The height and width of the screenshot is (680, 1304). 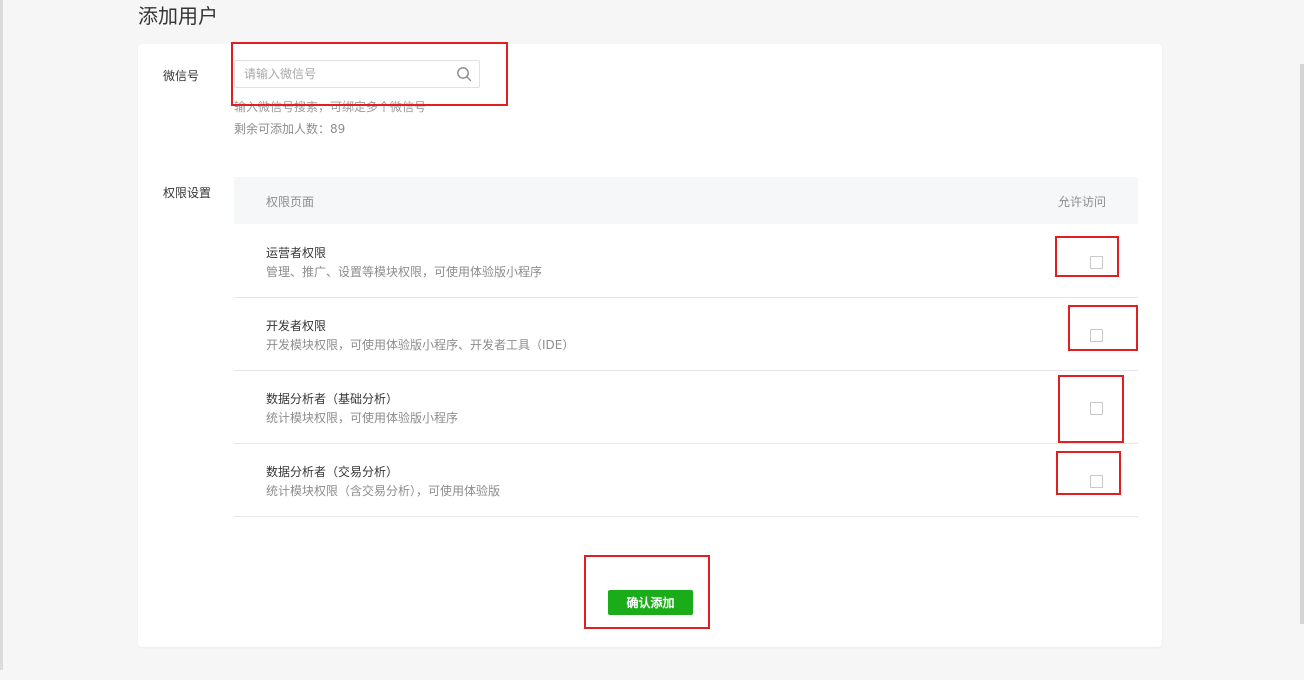 What do you see at coordinates (420, 345) in the screenshot?
I see `permission-desc: 开发模块权限，可使用体验版小程序、开发者工具（IDE）` at bounding box center [420, 345].